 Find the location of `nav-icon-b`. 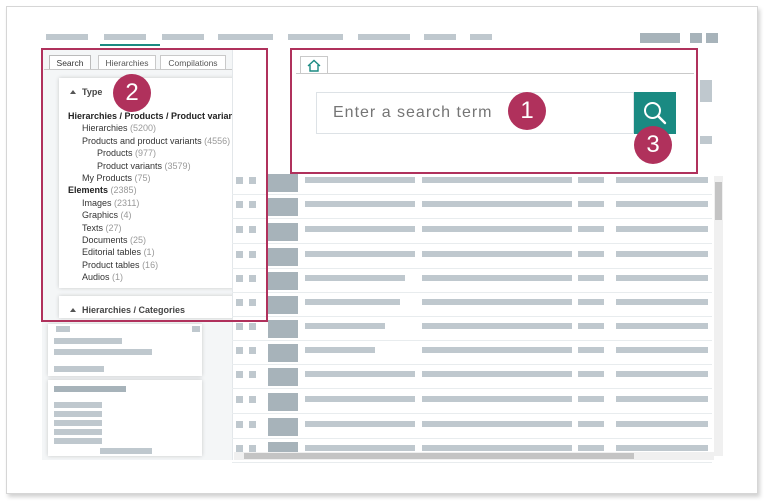

nav-icon-b is located at coordinates (712, 38).